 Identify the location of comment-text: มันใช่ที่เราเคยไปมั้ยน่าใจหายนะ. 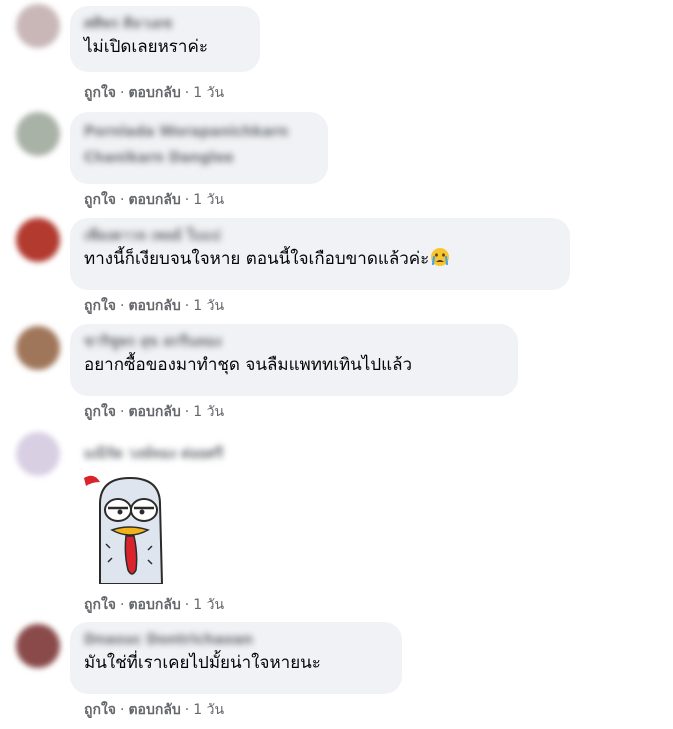
(202, 663).